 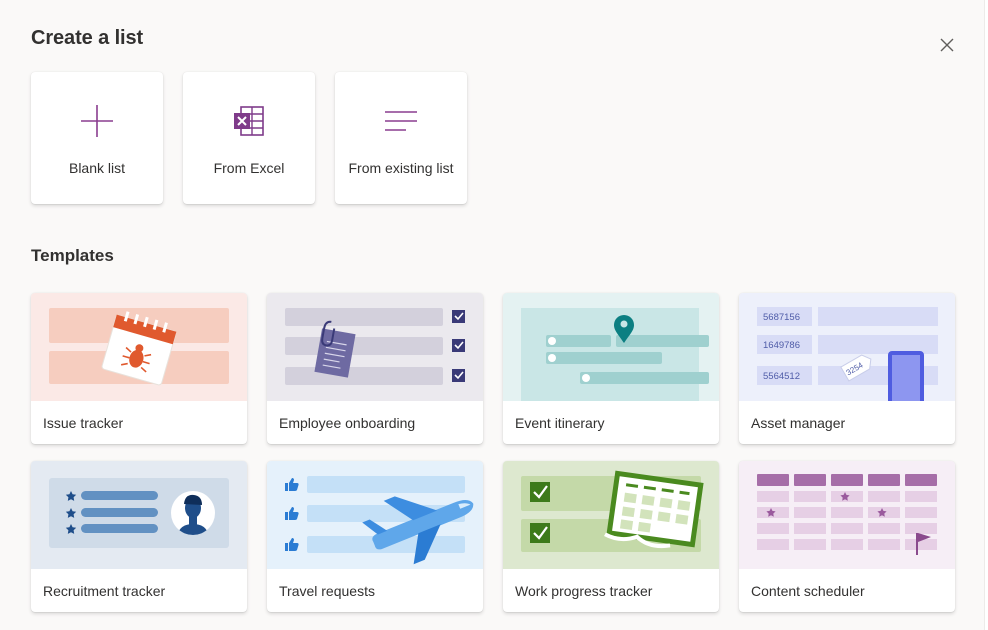 I want to click on phone-icon, so click(x=906, y=376).